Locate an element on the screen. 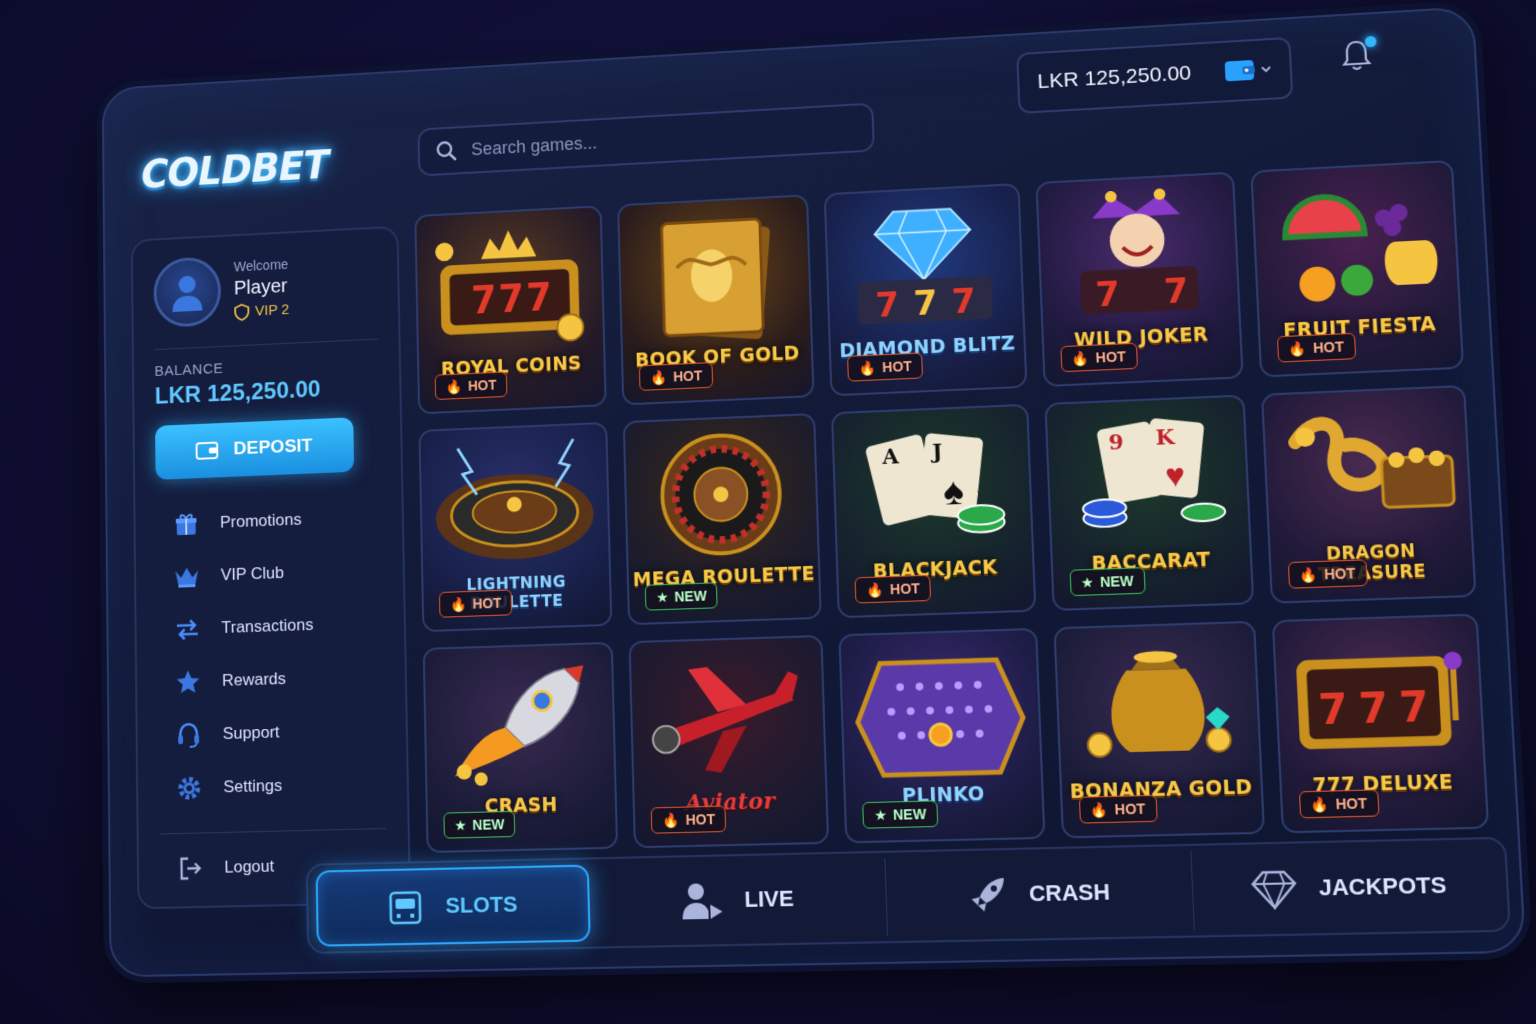  game-card-lightning-roulette: LIGHTNING ROULETTE 🔥 HOT is located at coordinates (515, 527).